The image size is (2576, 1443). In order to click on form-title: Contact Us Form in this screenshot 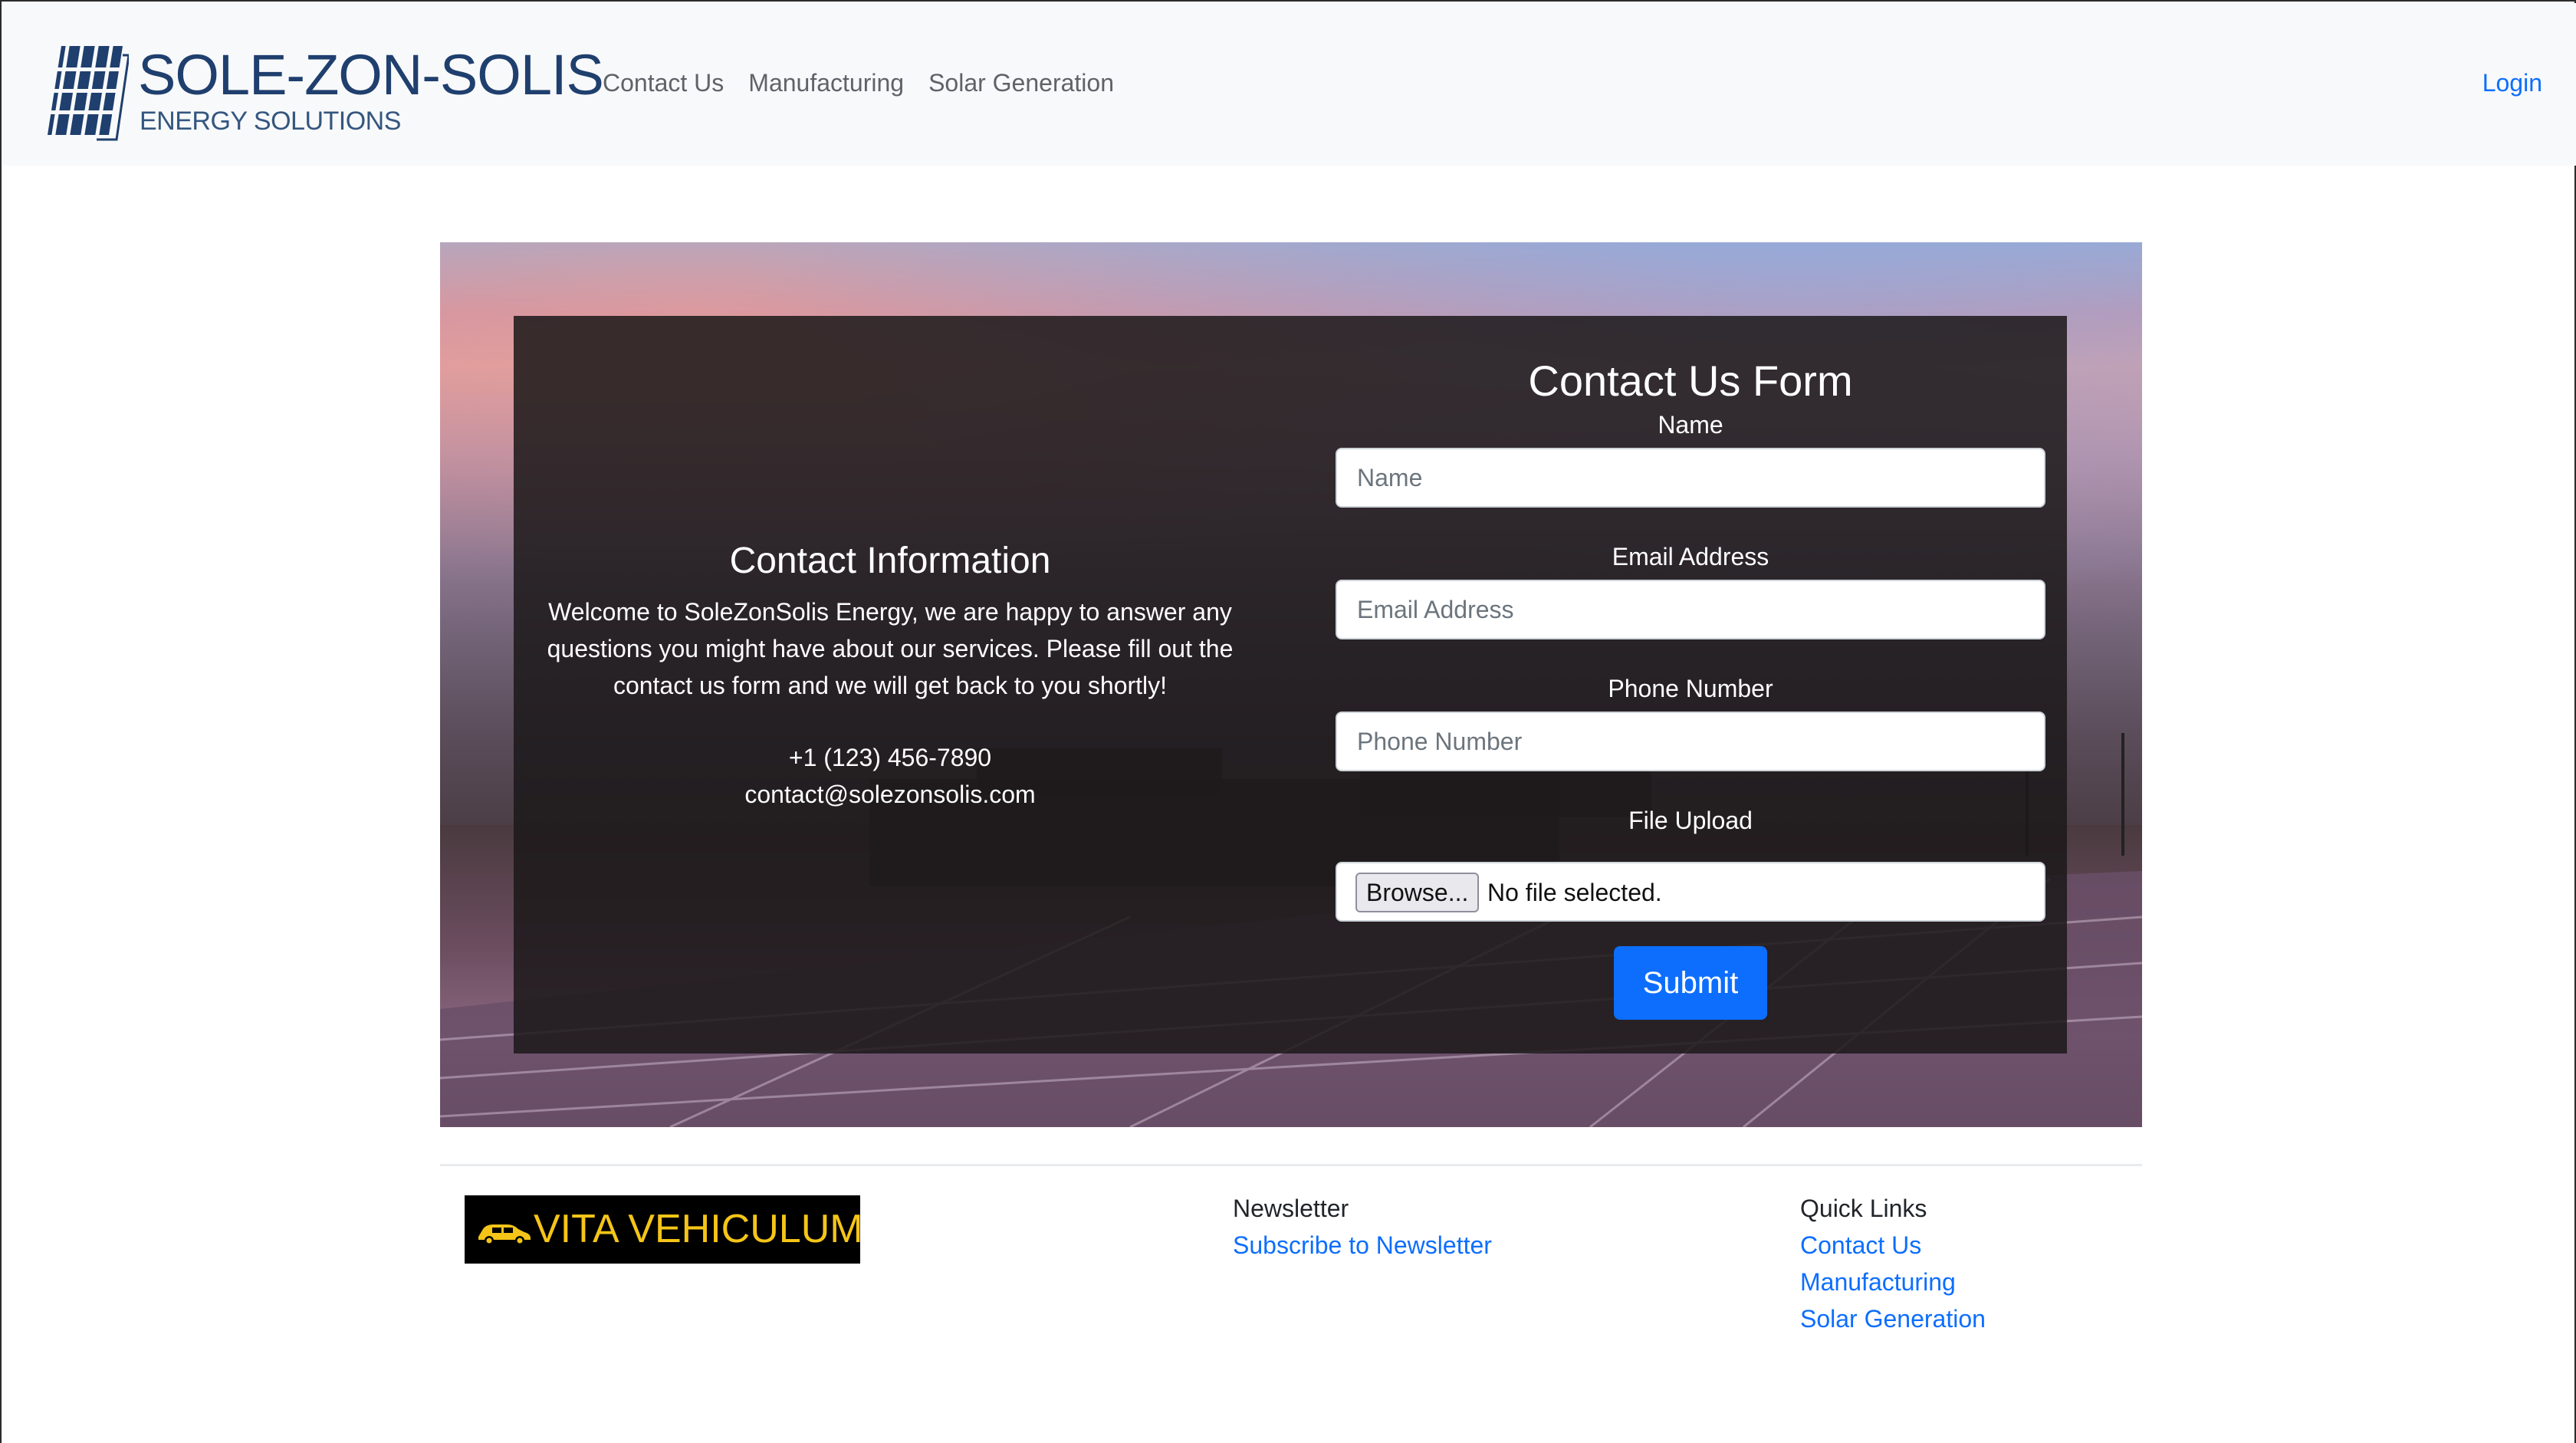, I will do `click(1691, 381)`.